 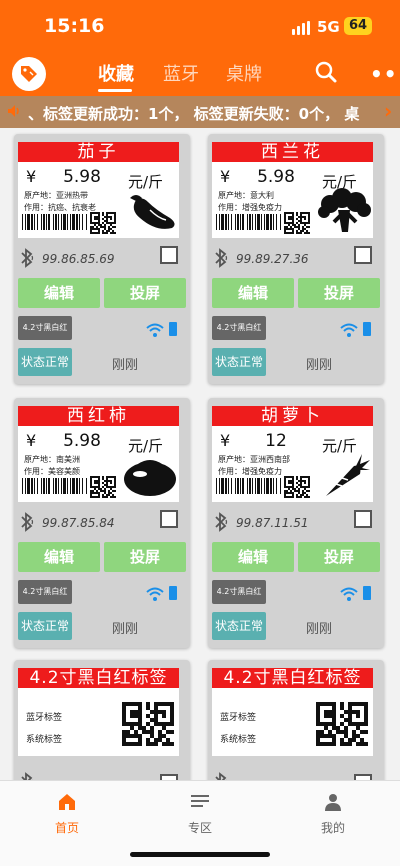 I want to click on device-address: 99.87.11.51, so click(x=272, y=523).